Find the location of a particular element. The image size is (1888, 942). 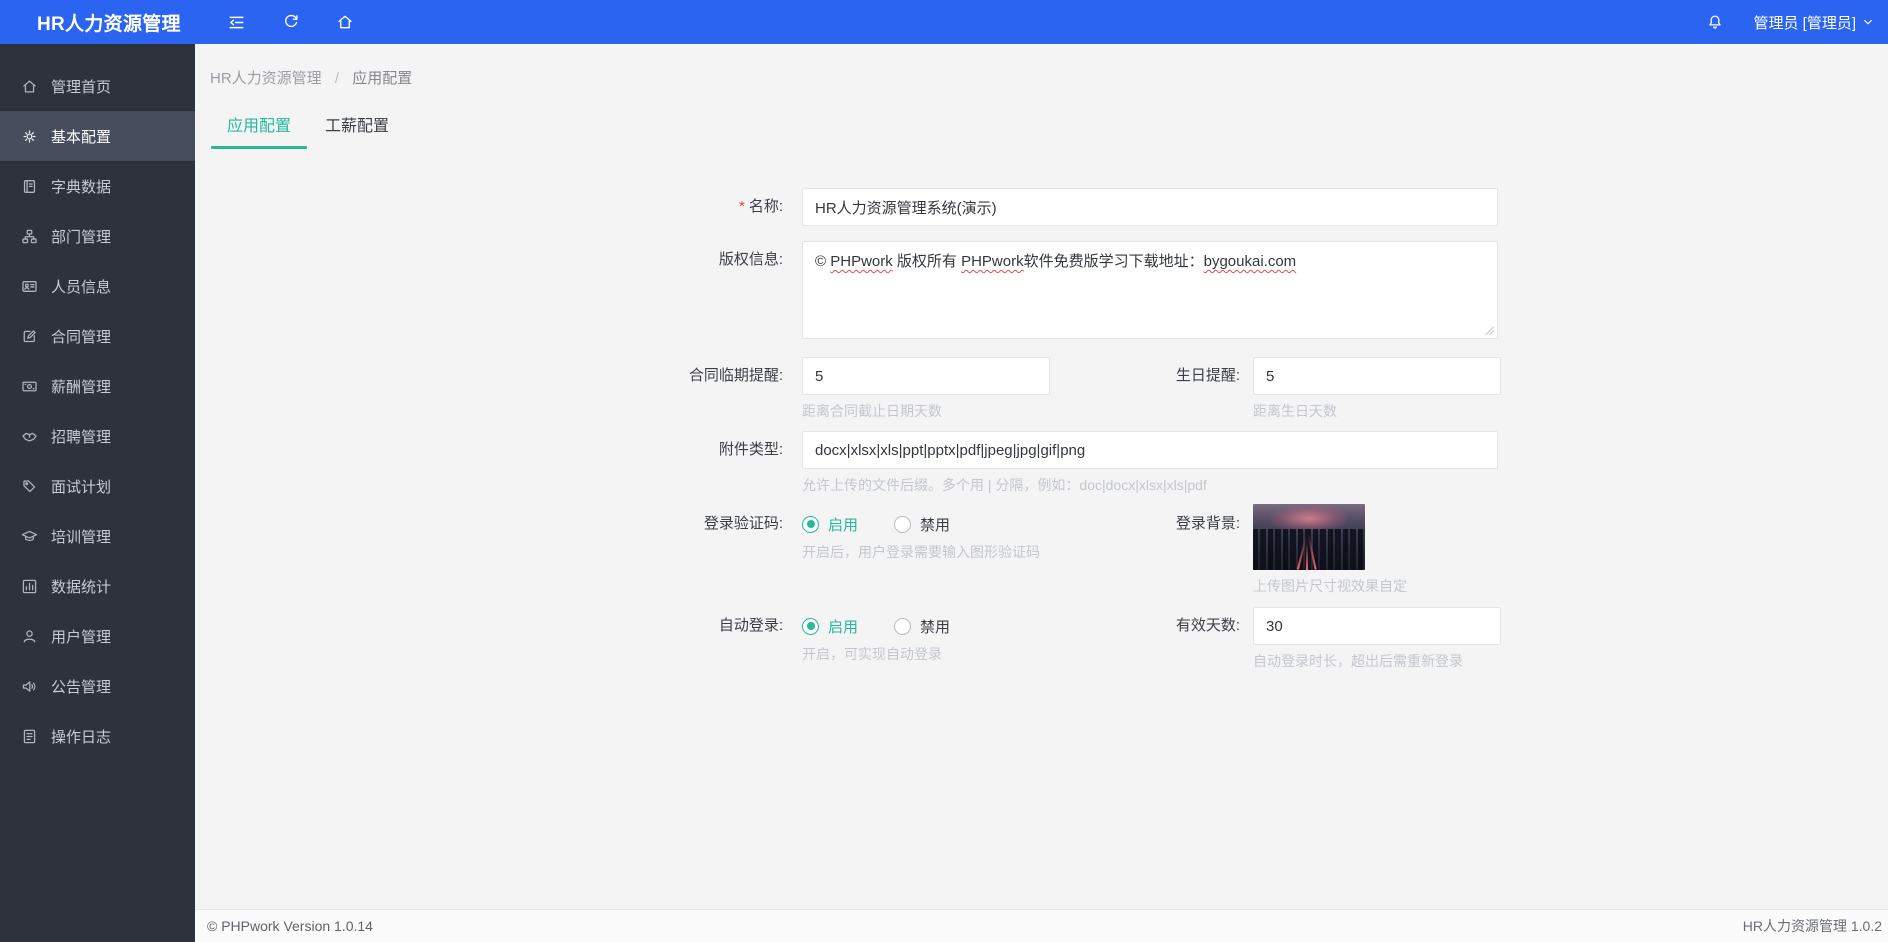

tab-bar: 应用配置 工薪配置 is located at coordinates (1049, 125).